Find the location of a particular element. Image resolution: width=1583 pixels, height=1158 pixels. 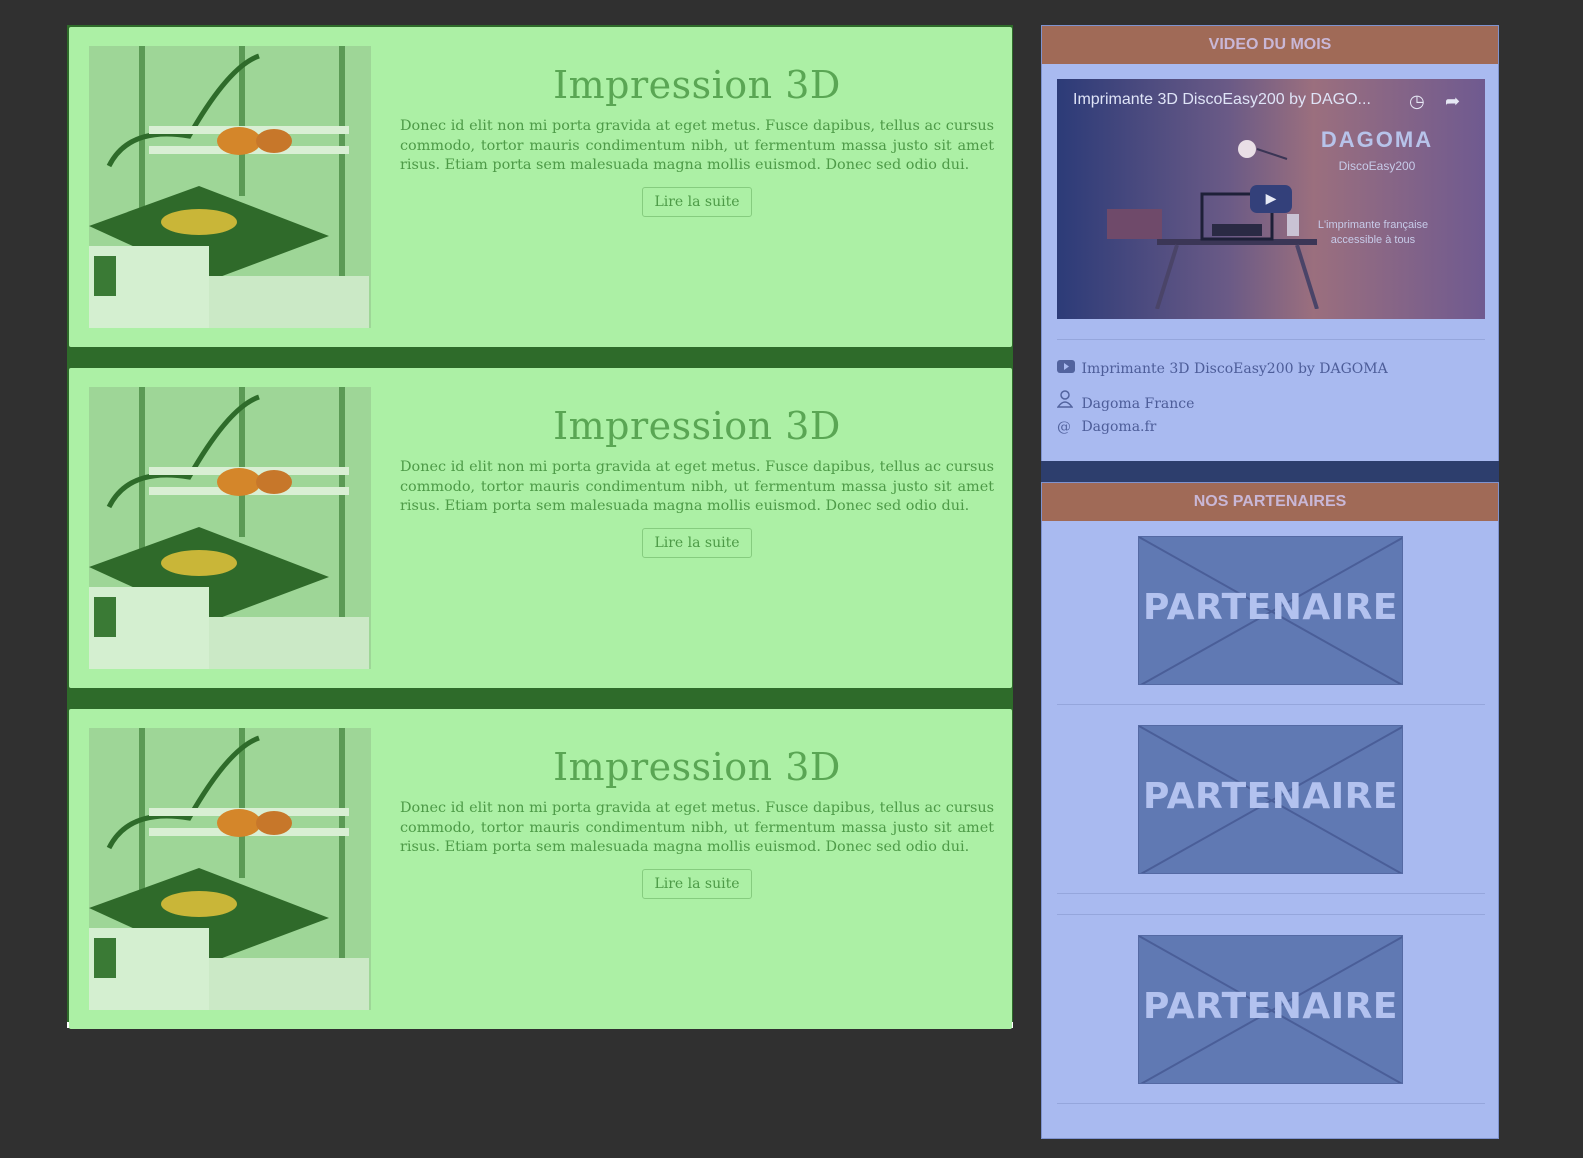

model-name: DiscoEasy200 is located at coordinates (1377, 166).